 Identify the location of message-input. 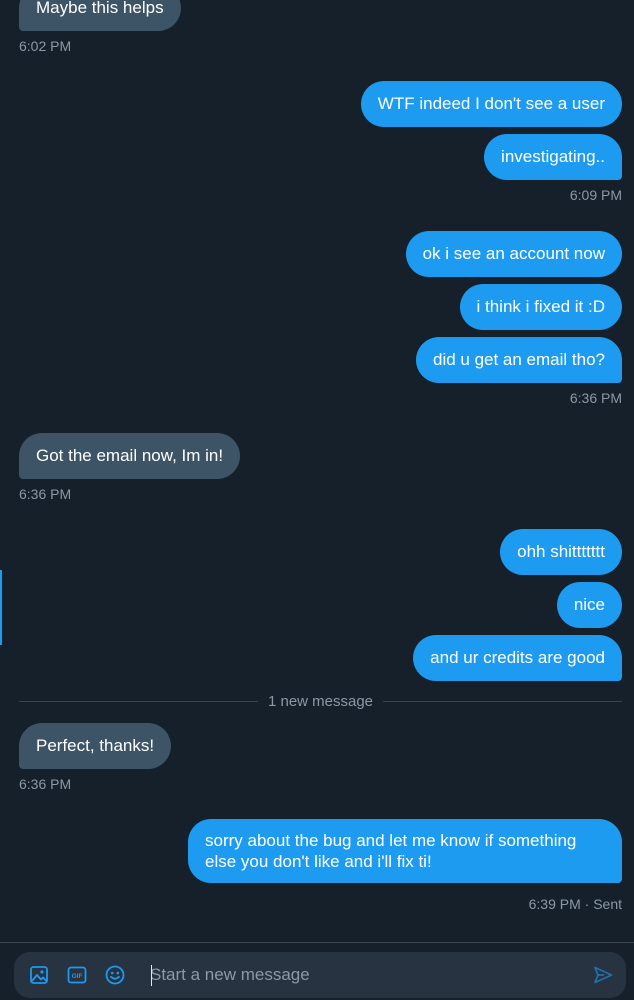
(360, 975).